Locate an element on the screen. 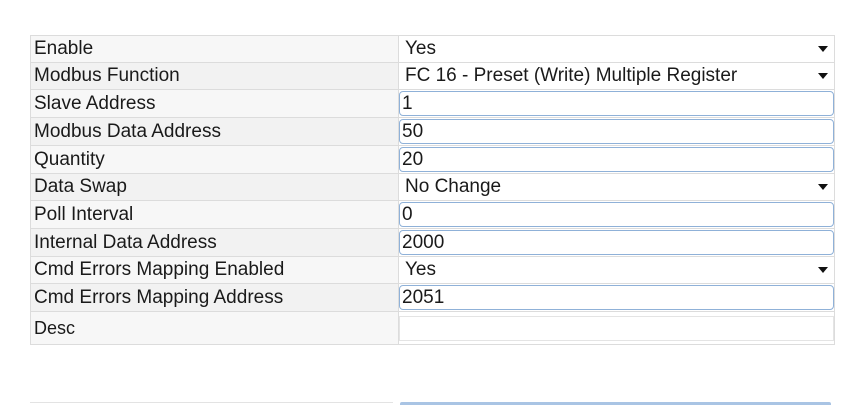  row-quantity: Quantity is located at coordinates (432, 159).